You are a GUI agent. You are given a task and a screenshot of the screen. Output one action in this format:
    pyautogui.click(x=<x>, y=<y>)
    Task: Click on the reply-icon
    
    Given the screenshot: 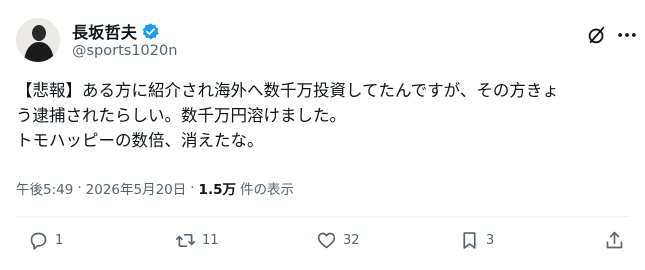 What is the action you would take?
    pyautogui.click(x=38, y=241)
    